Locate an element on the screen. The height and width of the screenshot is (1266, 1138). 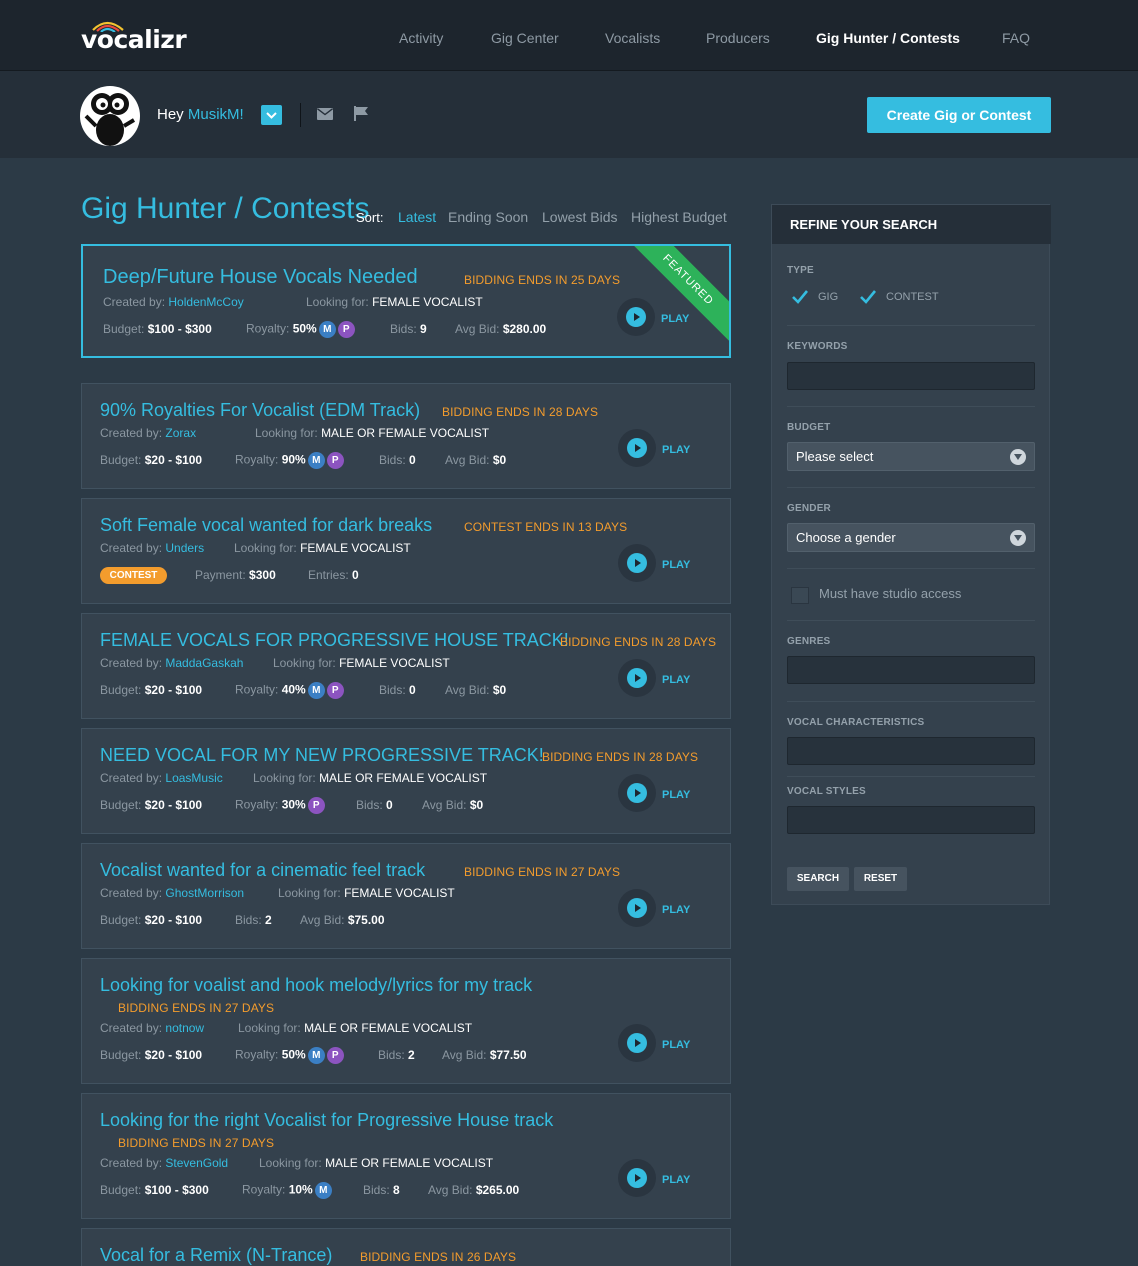
page-title: Gig Hunter / Contests is located at coordinates (225, 208).